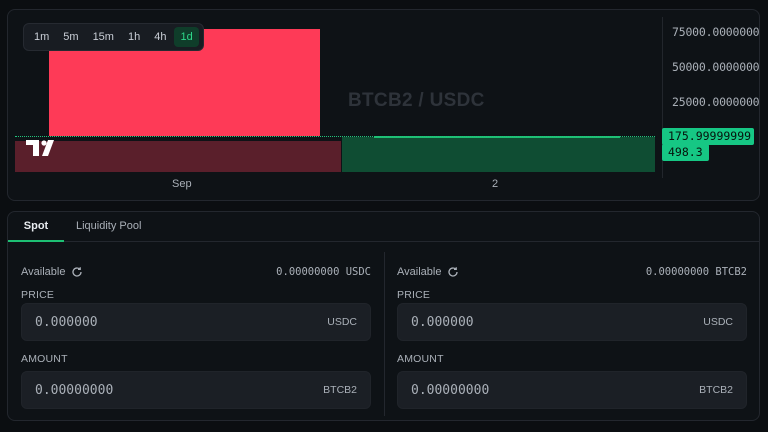  What do you see at coordinates (716, 102) in the screenshot?
I see `price-axis-tick: 25000.00000000` at bounding box center [716, 102].